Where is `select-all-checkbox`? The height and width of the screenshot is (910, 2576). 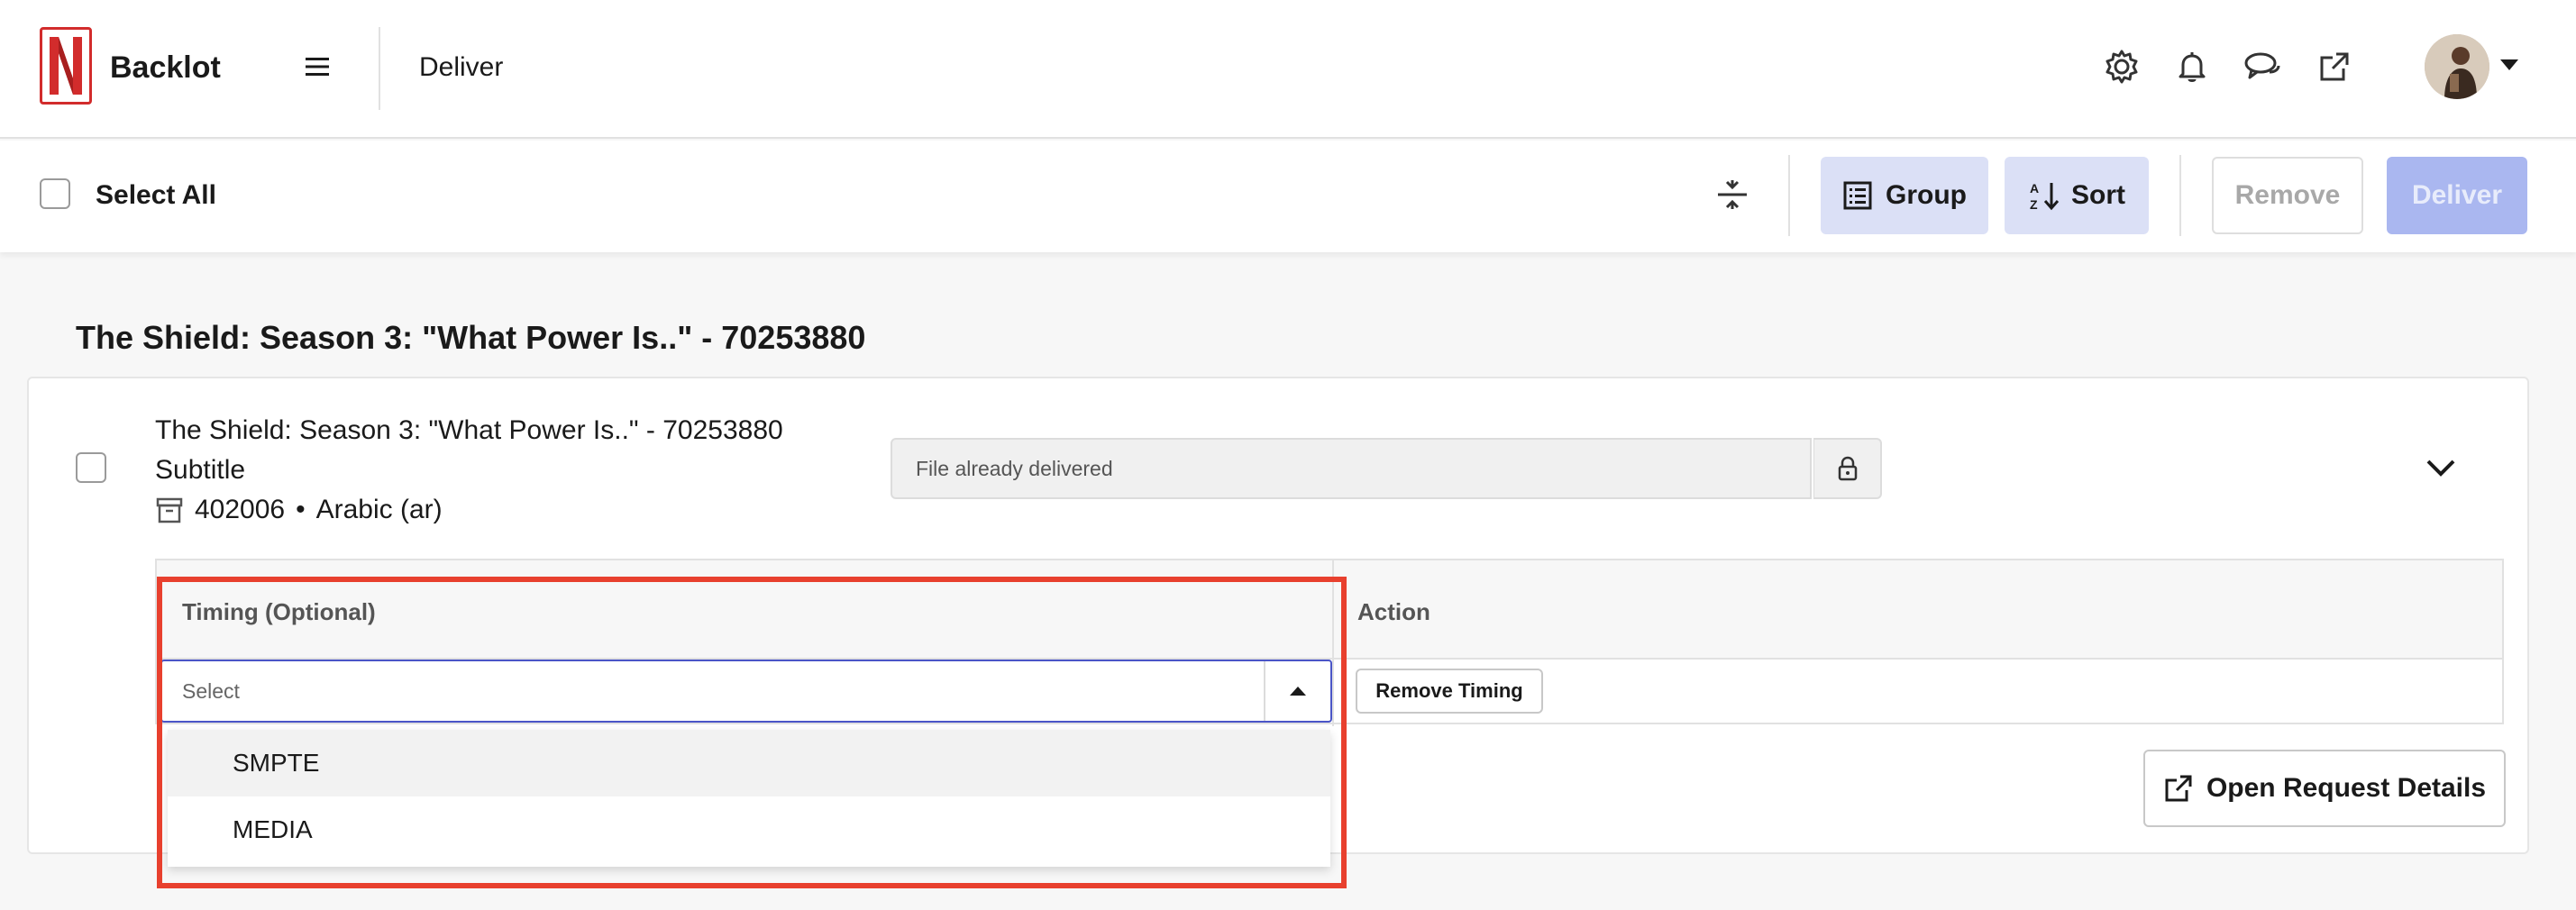
select-all-checkbox is located at coordinates (55, 193).